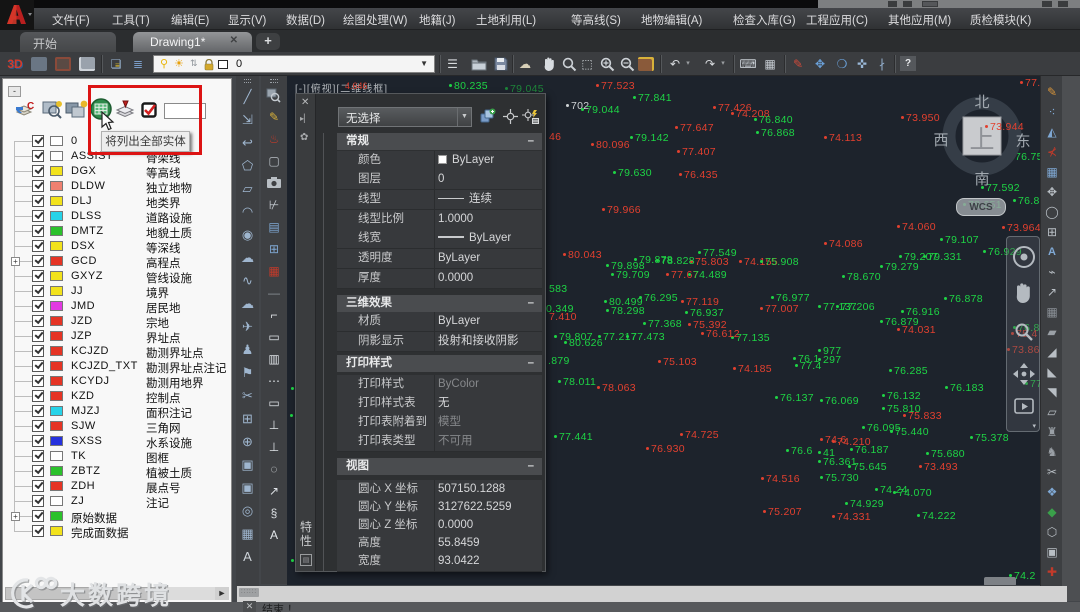  I want to click on svg-text: 东, so click(1022, 141).